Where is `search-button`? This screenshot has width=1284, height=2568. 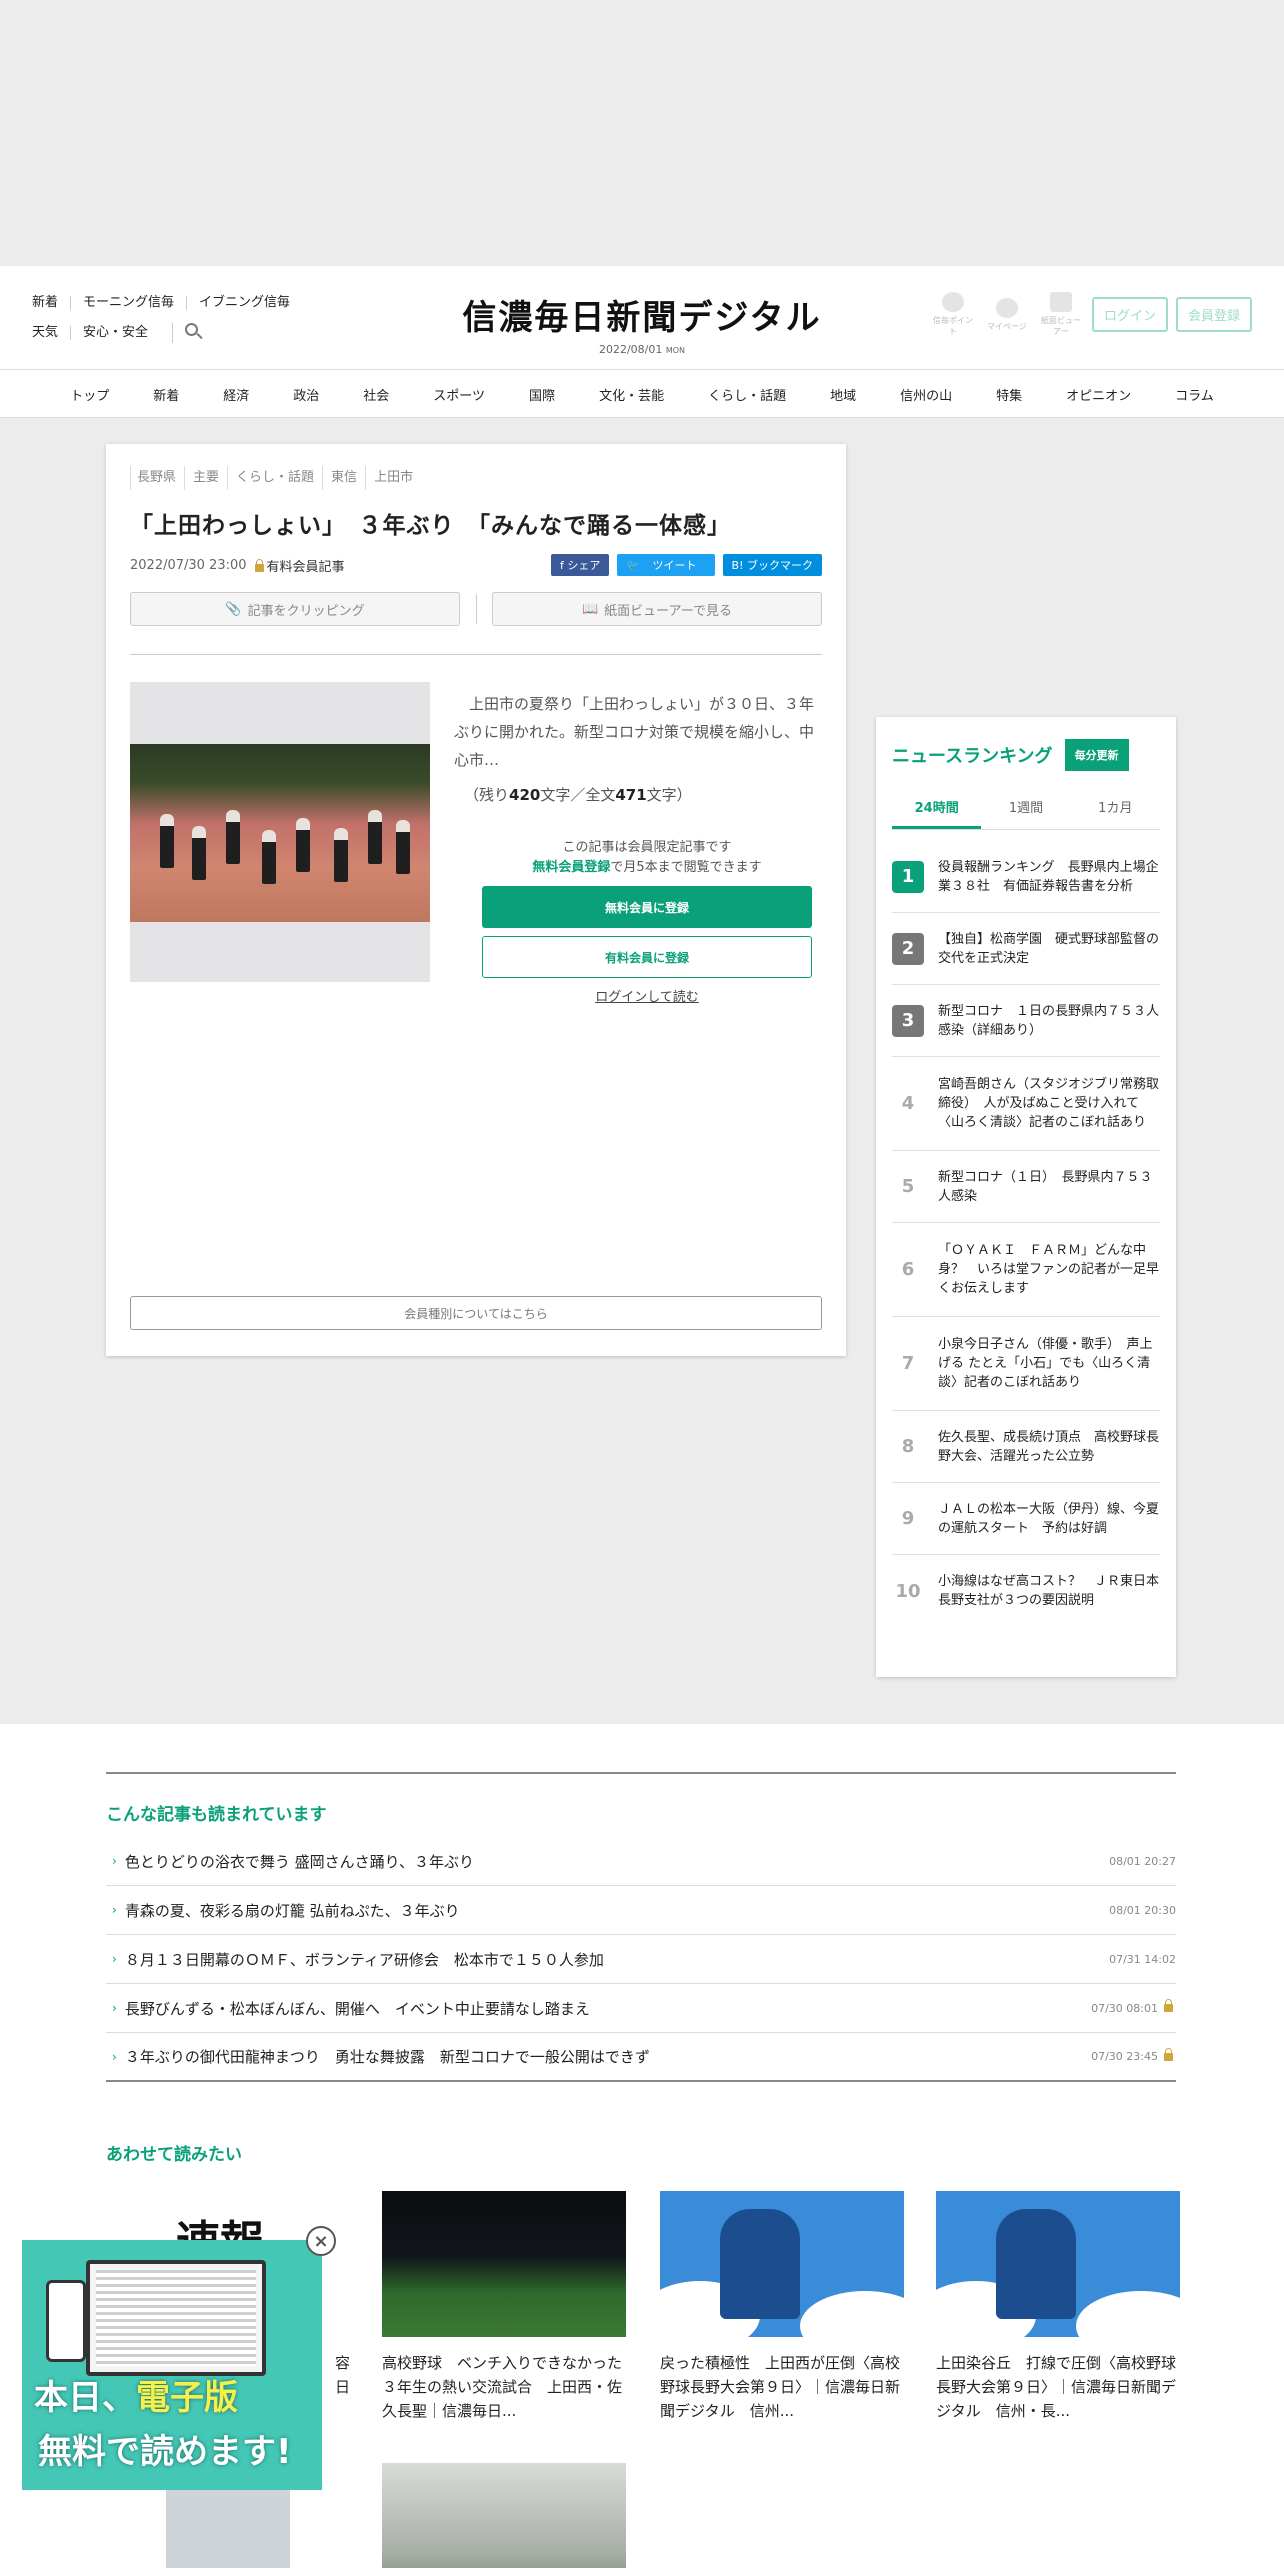 search-button is located at coordinates (185, 333).